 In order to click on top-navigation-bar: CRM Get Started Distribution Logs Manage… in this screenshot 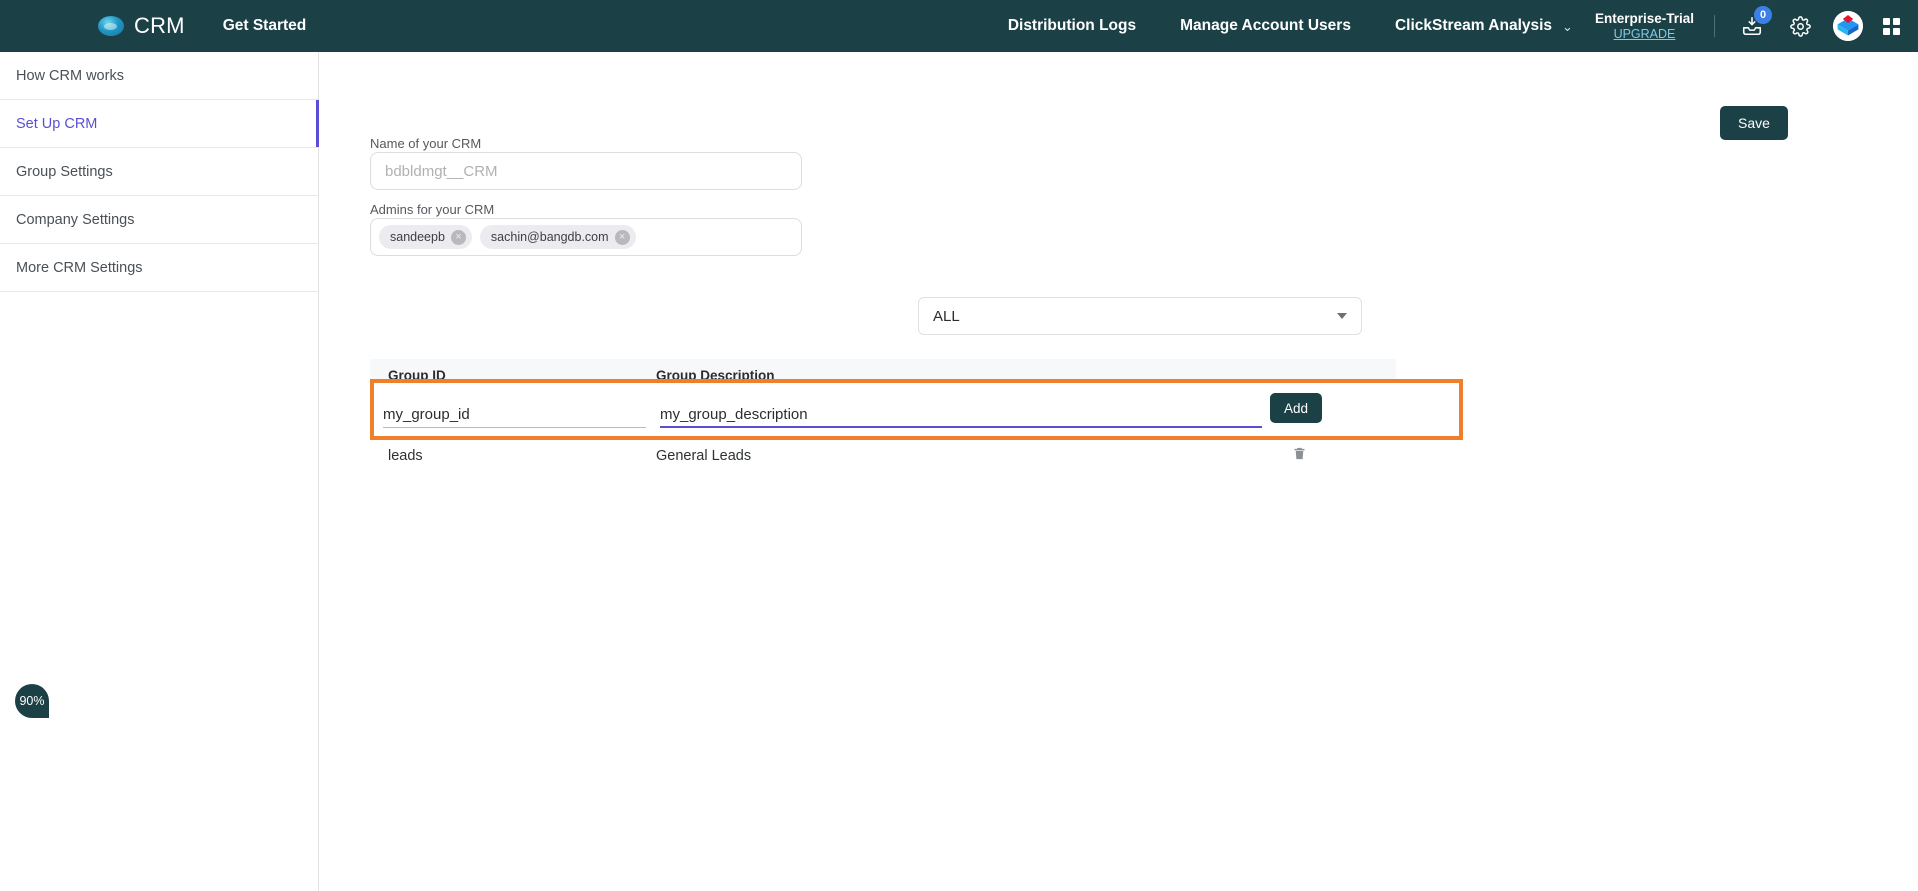, I will do `click(959, 26)`.